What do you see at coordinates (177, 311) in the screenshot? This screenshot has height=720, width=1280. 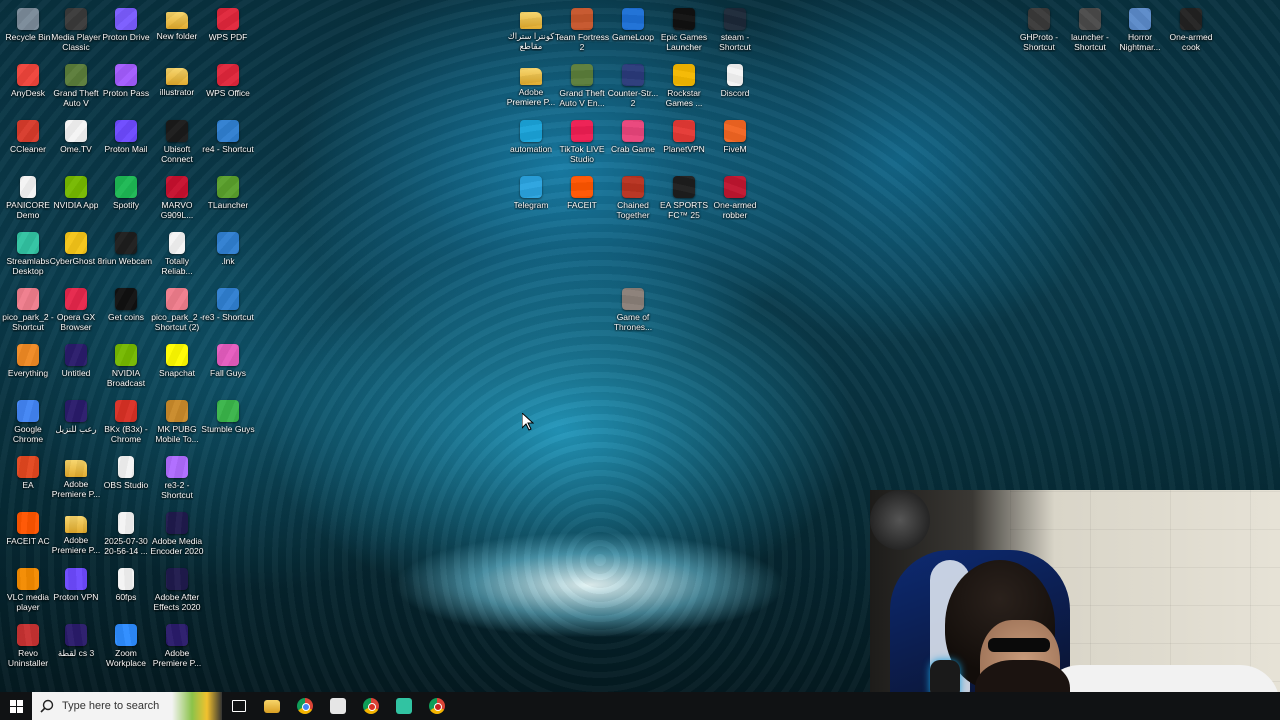 I see `desktop-icon: pico_park_2 - Shortcut (2)` at bounding box center [177, 311].